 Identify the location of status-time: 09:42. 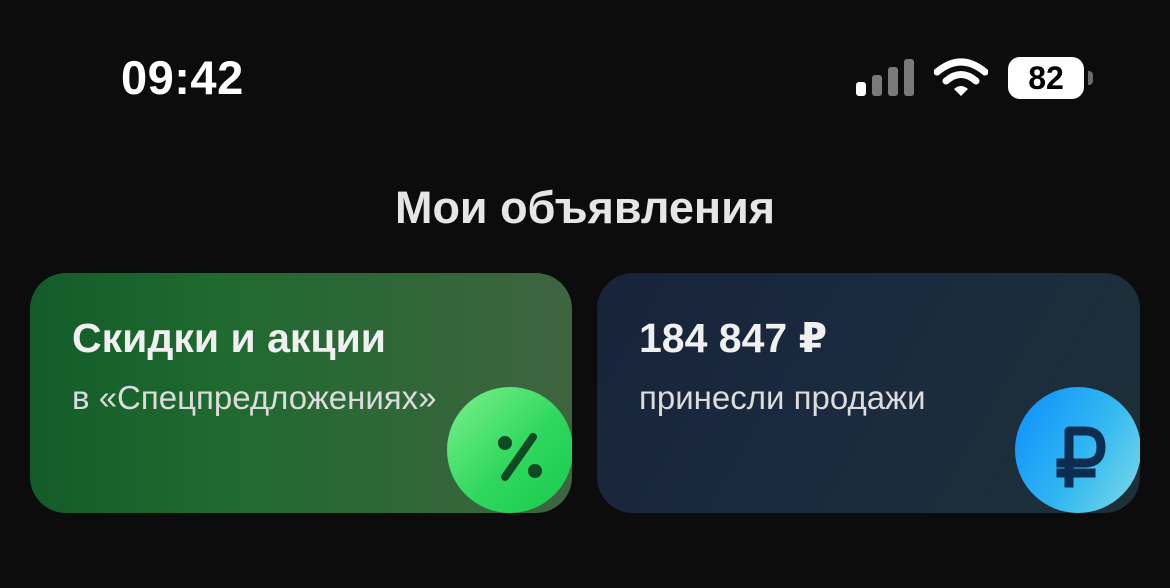
(182, 77).